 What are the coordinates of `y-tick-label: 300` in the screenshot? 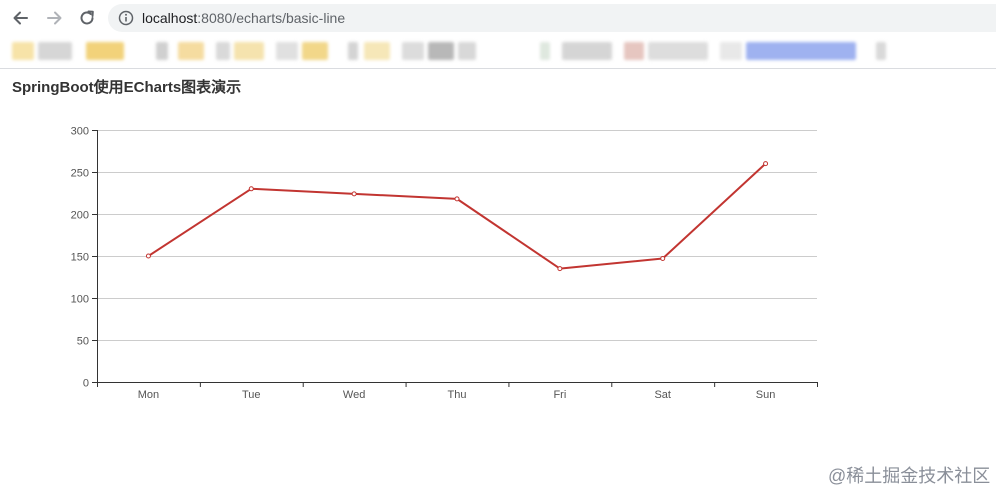 It's located at (80, 132).